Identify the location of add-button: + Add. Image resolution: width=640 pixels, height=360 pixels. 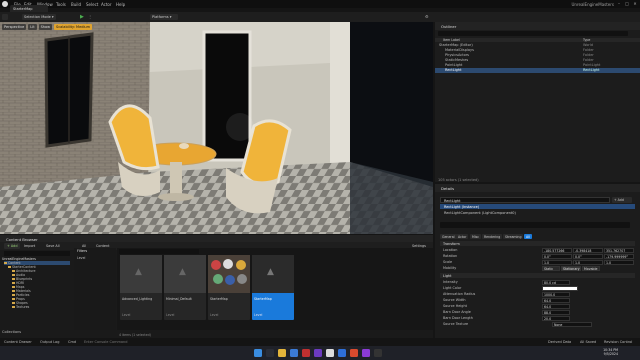
(12, 246).